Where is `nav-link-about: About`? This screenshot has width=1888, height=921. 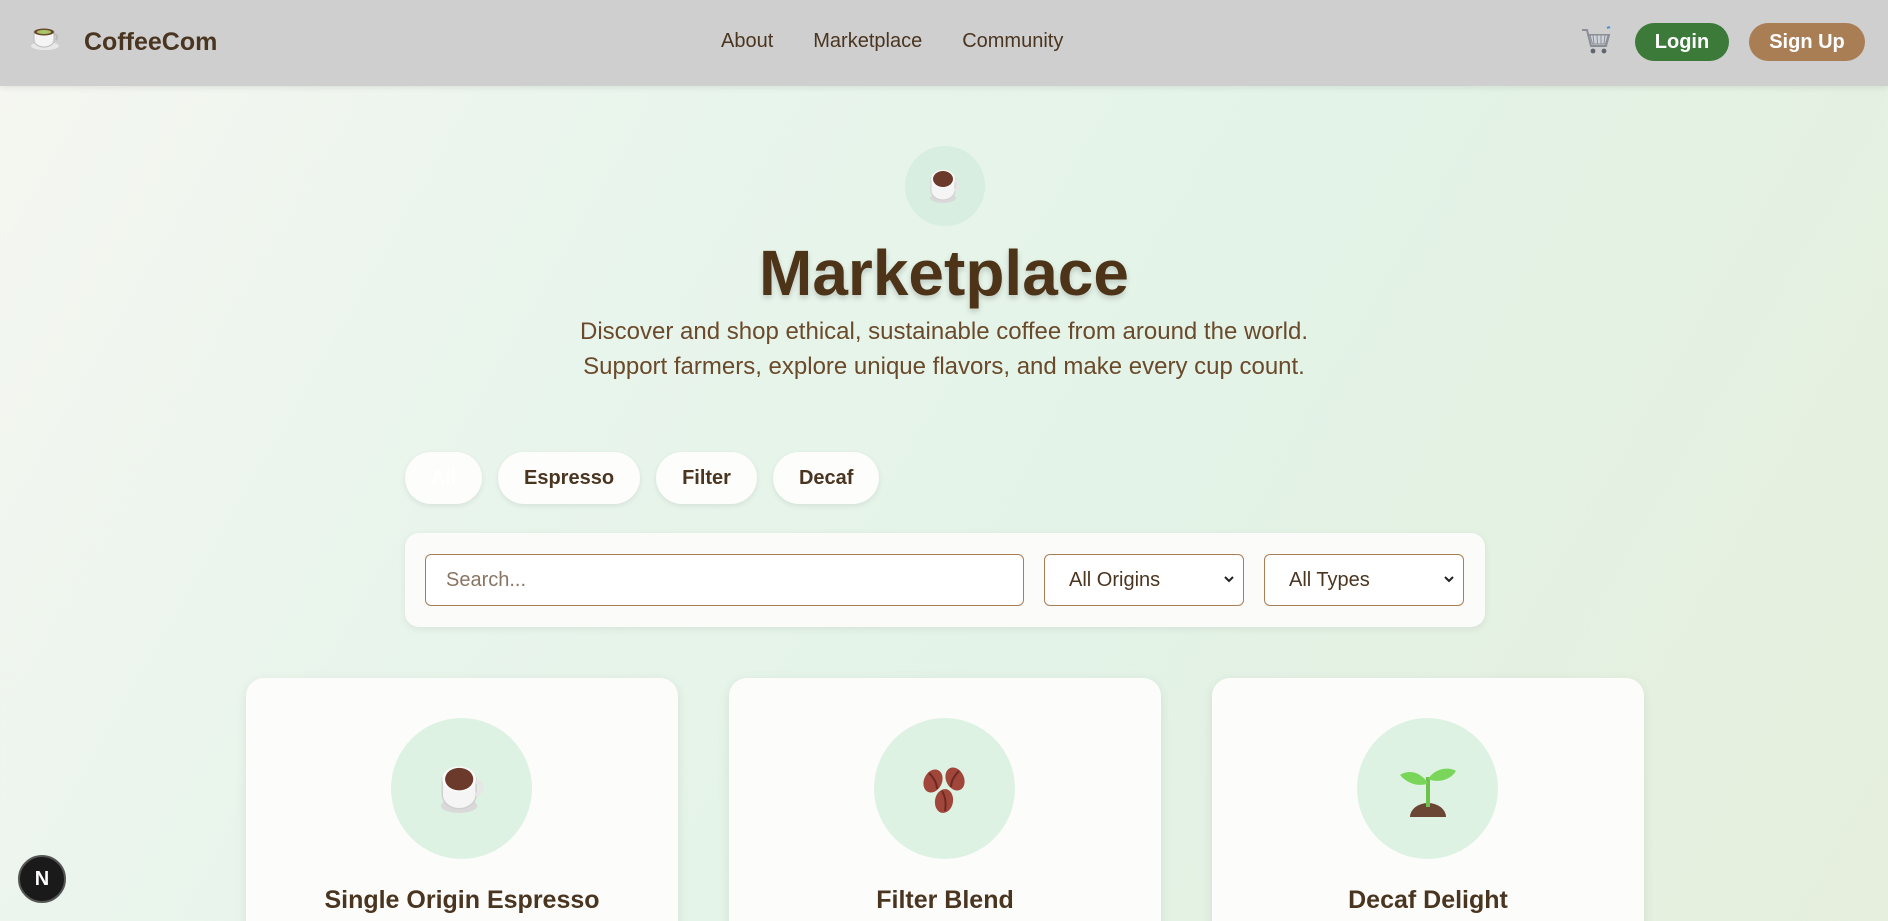 nav-link-about: About is located at coordinates (747, 41).